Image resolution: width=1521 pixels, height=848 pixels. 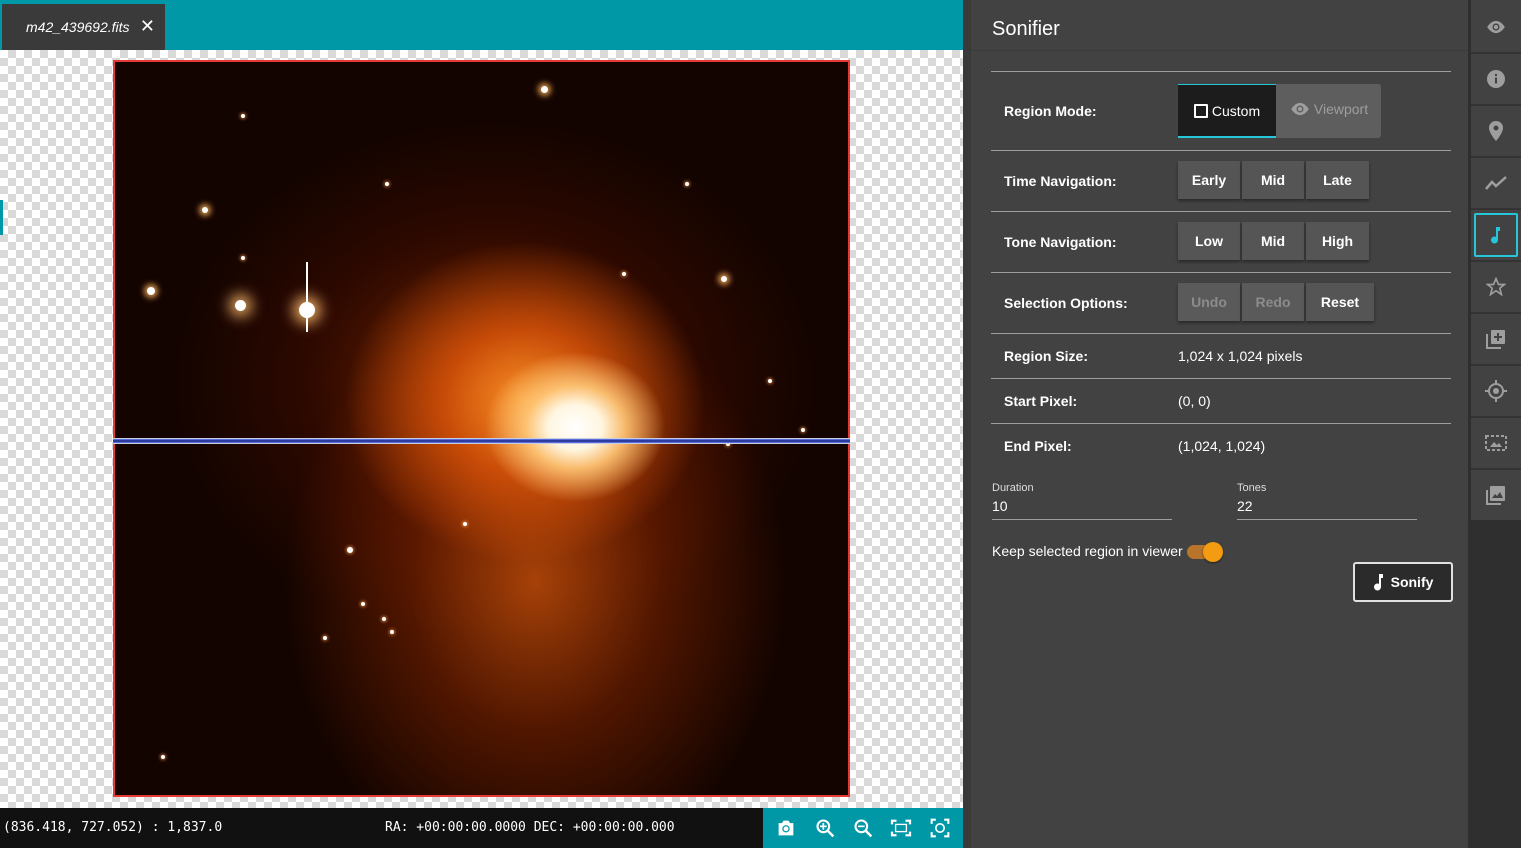 What do you see at coordinates (481, 25) in the screenshot?
I see `tab-bar: m42_439692.fits ✕` at bounding box center [481, 25].